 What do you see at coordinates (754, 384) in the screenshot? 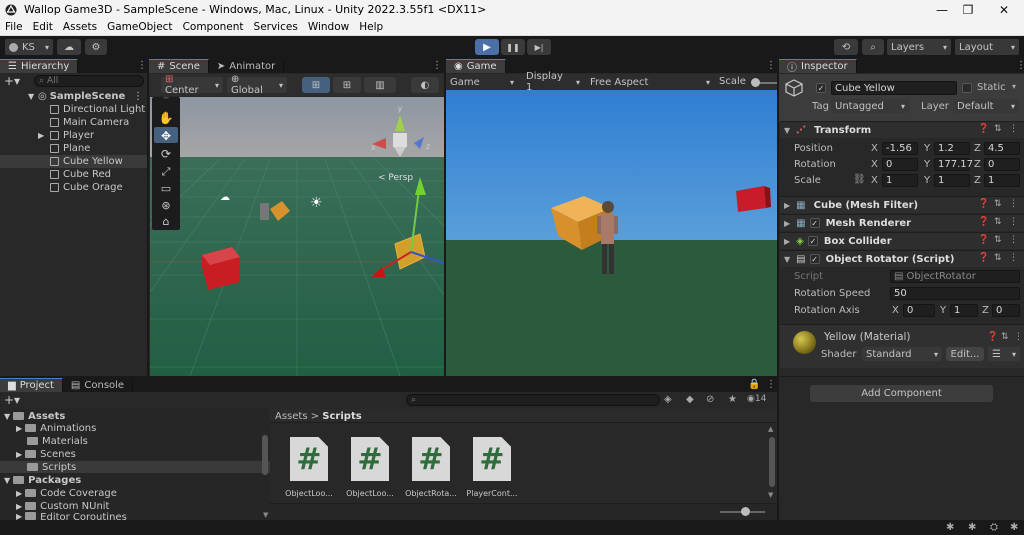
I see `lock-icon: 🔒` at bounding box center [754, 384].